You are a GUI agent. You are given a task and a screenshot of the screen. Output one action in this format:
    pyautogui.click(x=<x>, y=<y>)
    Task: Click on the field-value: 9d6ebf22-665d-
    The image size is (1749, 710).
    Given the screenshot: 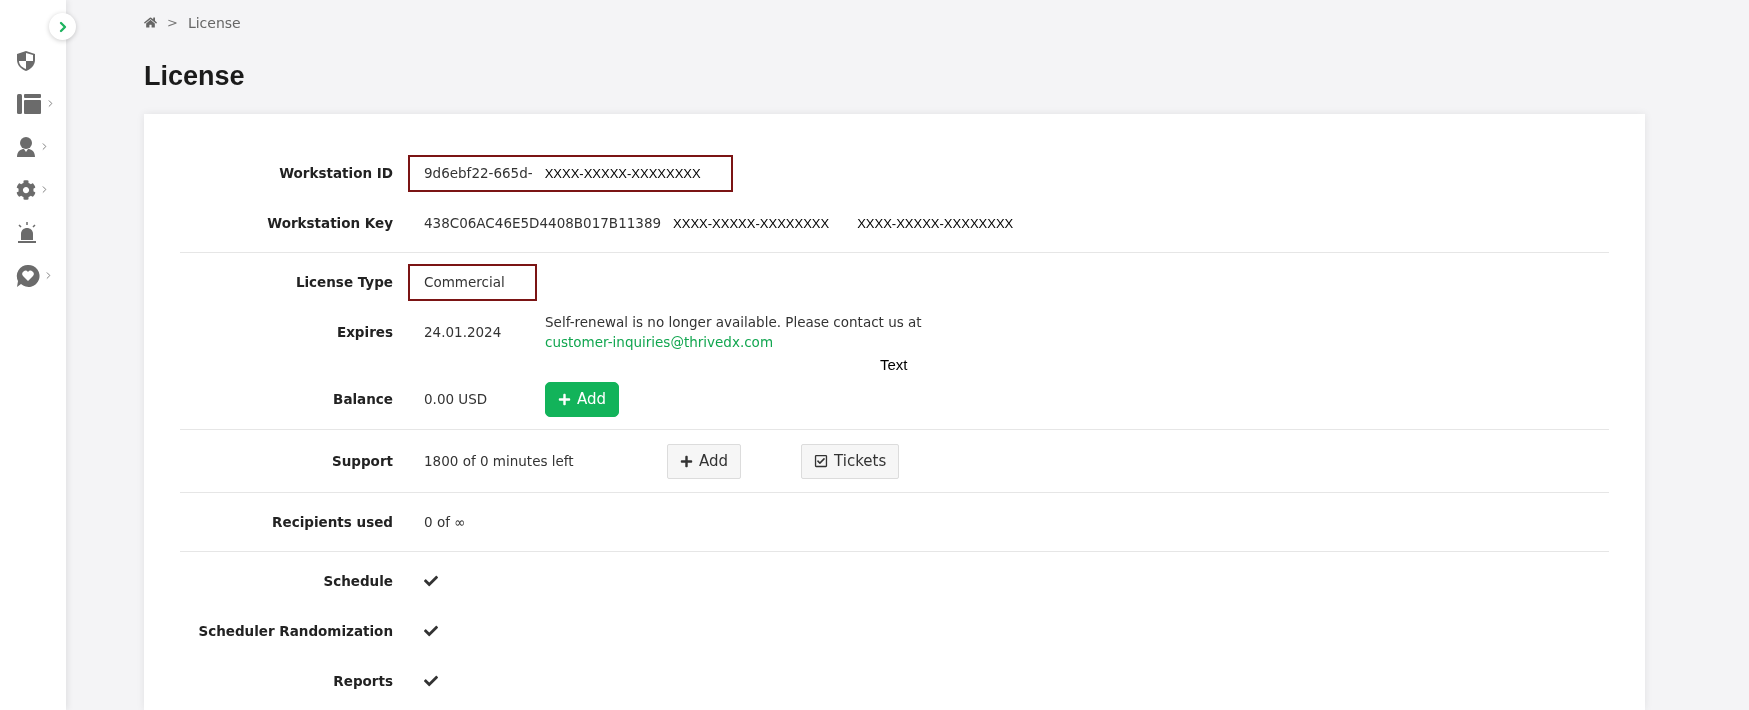 What is the action you would take?
    pyautogui.click(x=478, y=173)
    